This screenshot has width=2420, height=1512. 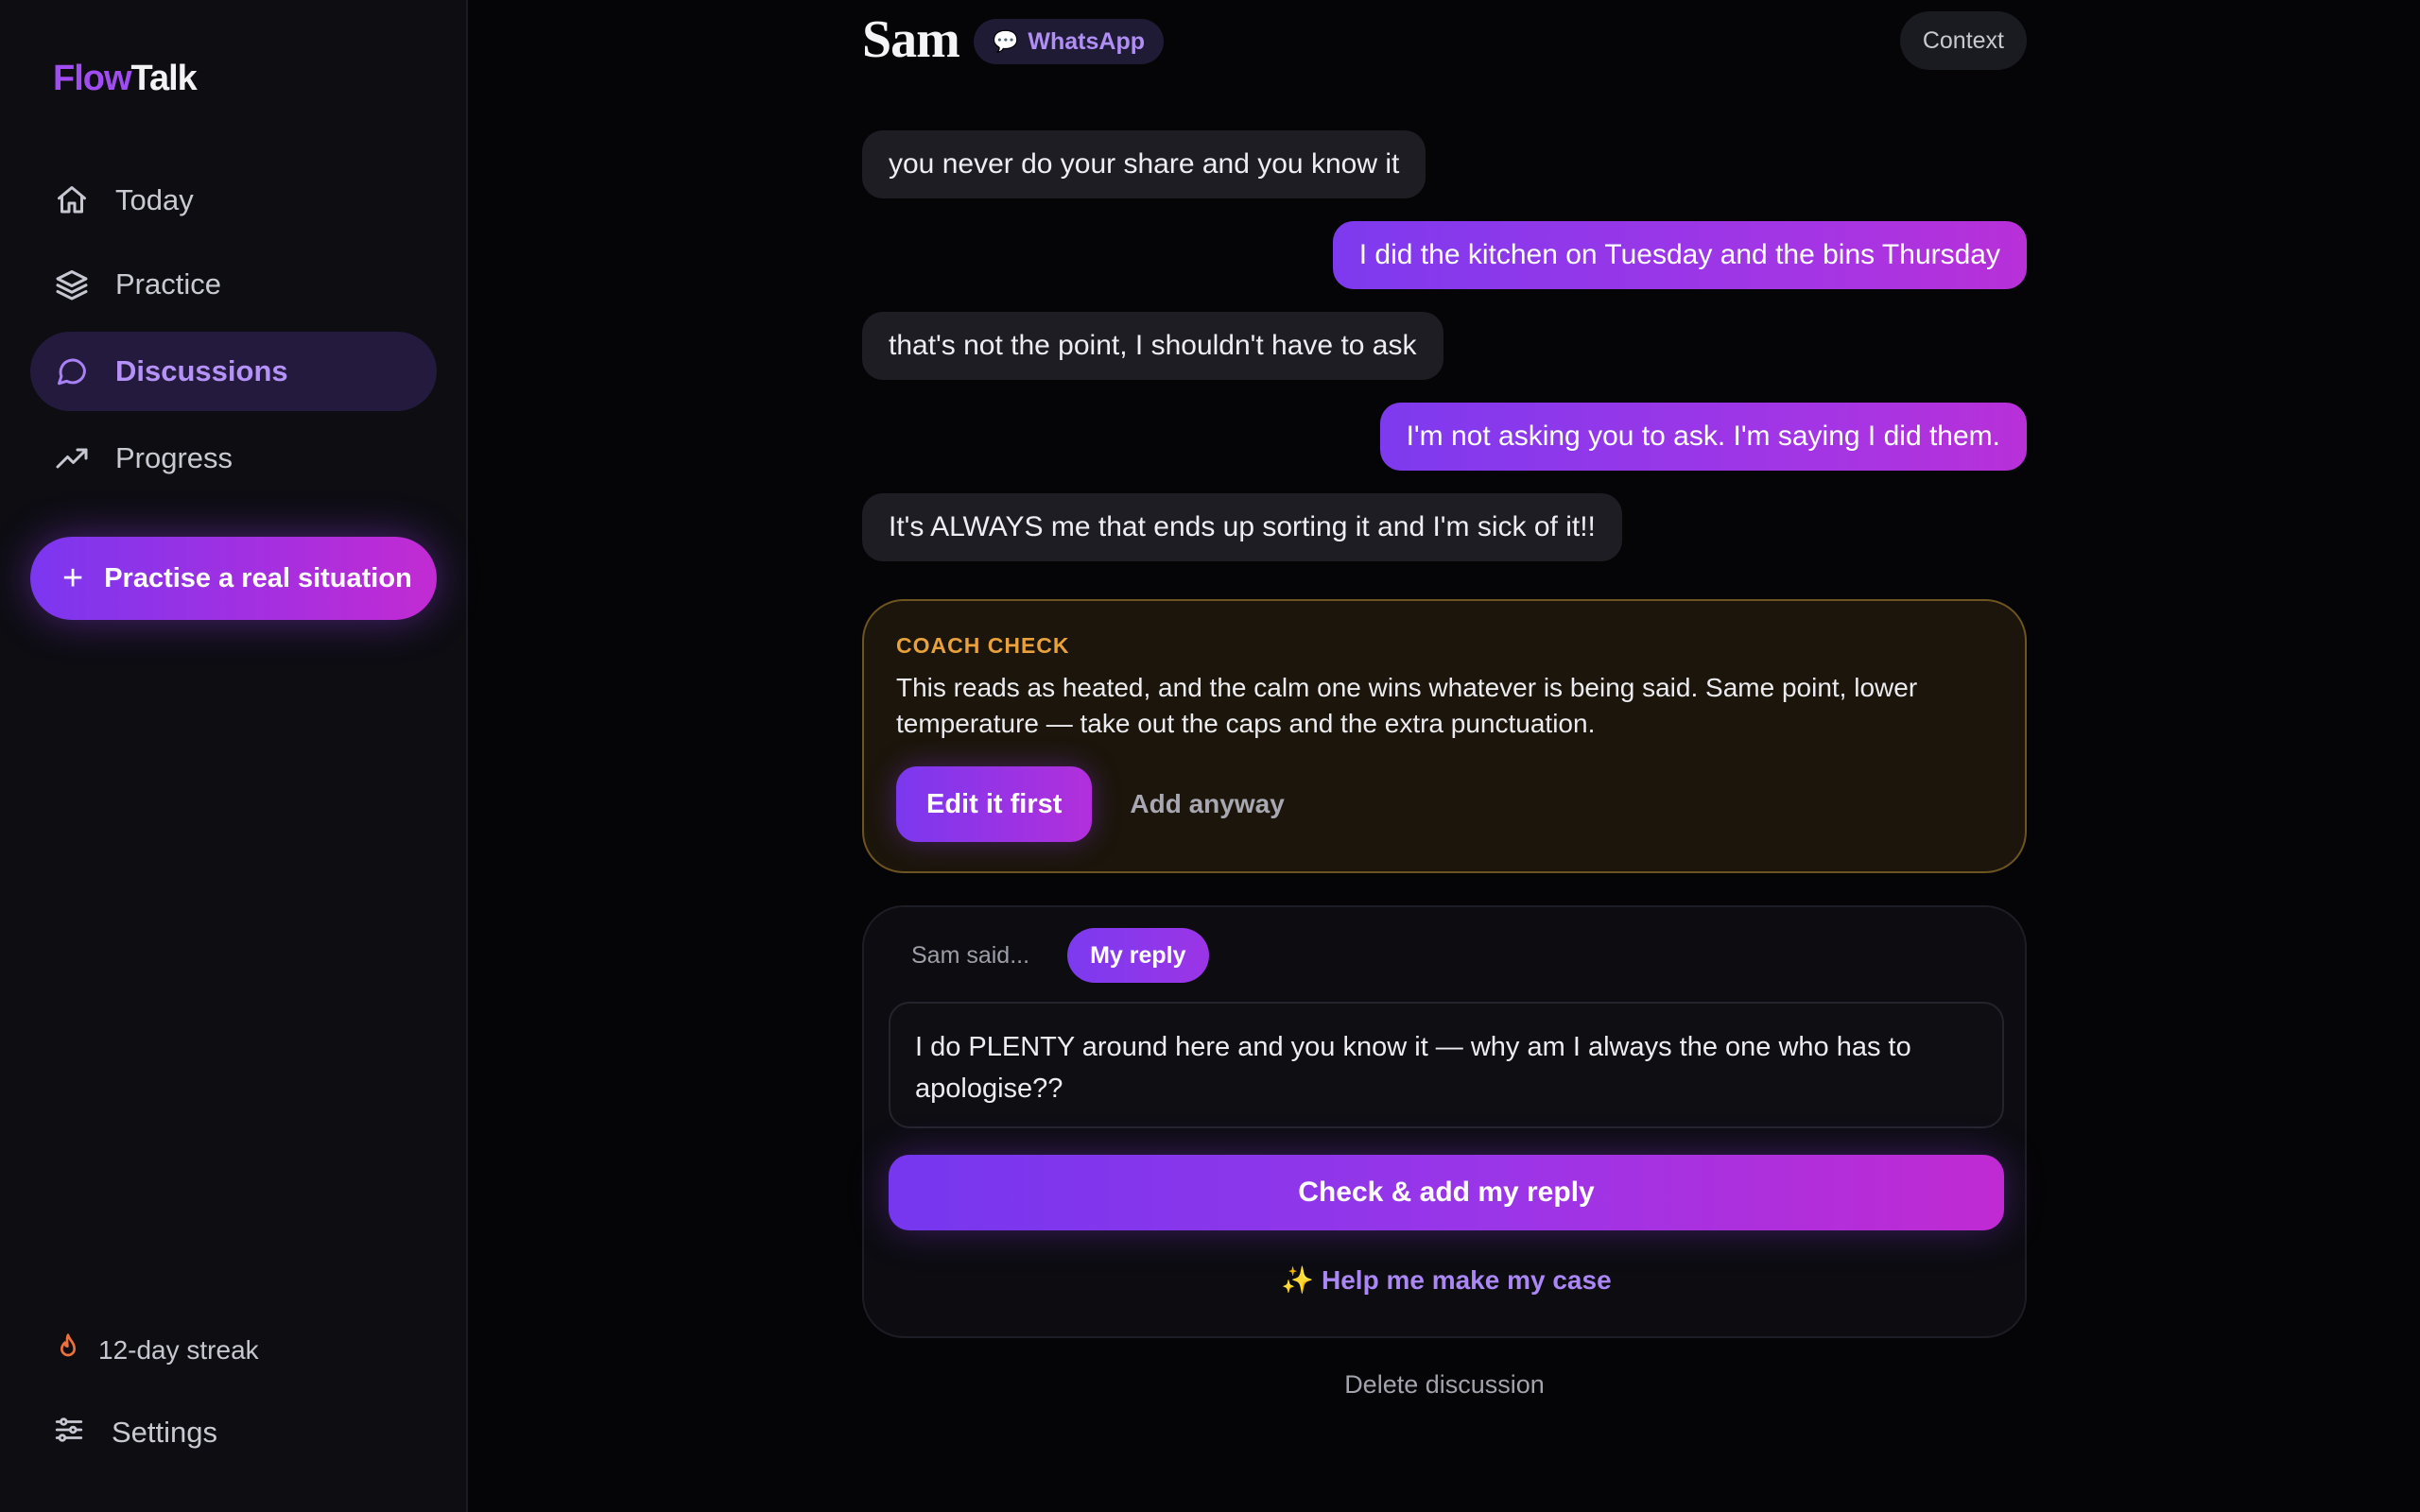 I want to click on settings-label: Settings, so click(x=165, y=1432).